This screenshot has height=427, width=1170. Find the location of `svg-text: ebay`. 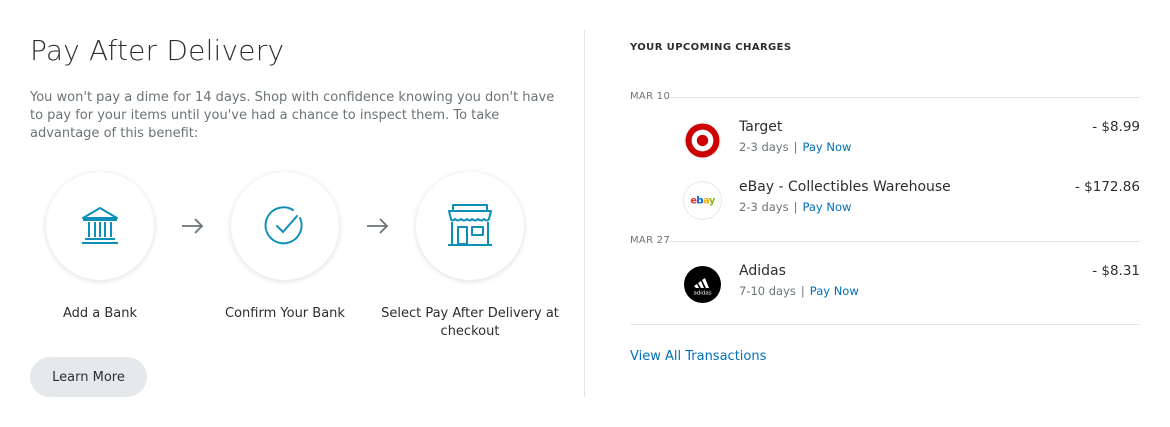

svg-text: ebay is located at coordinates (703, 201).